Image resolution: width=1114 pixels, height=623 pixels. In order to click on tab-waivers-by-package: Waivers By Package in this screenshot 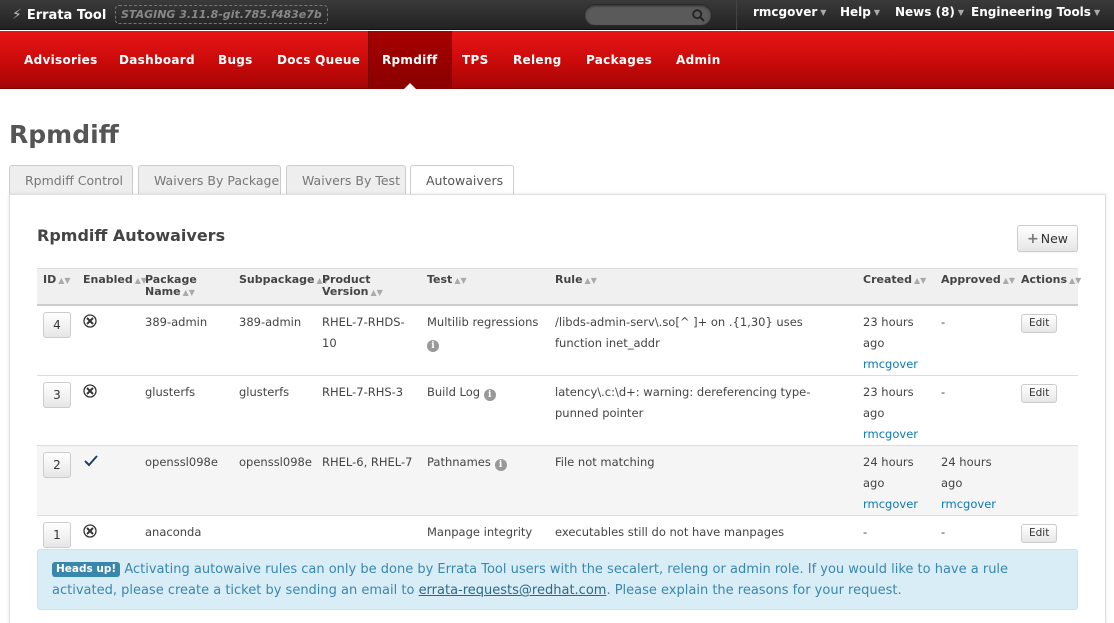, I will do `click(209, 180)`.